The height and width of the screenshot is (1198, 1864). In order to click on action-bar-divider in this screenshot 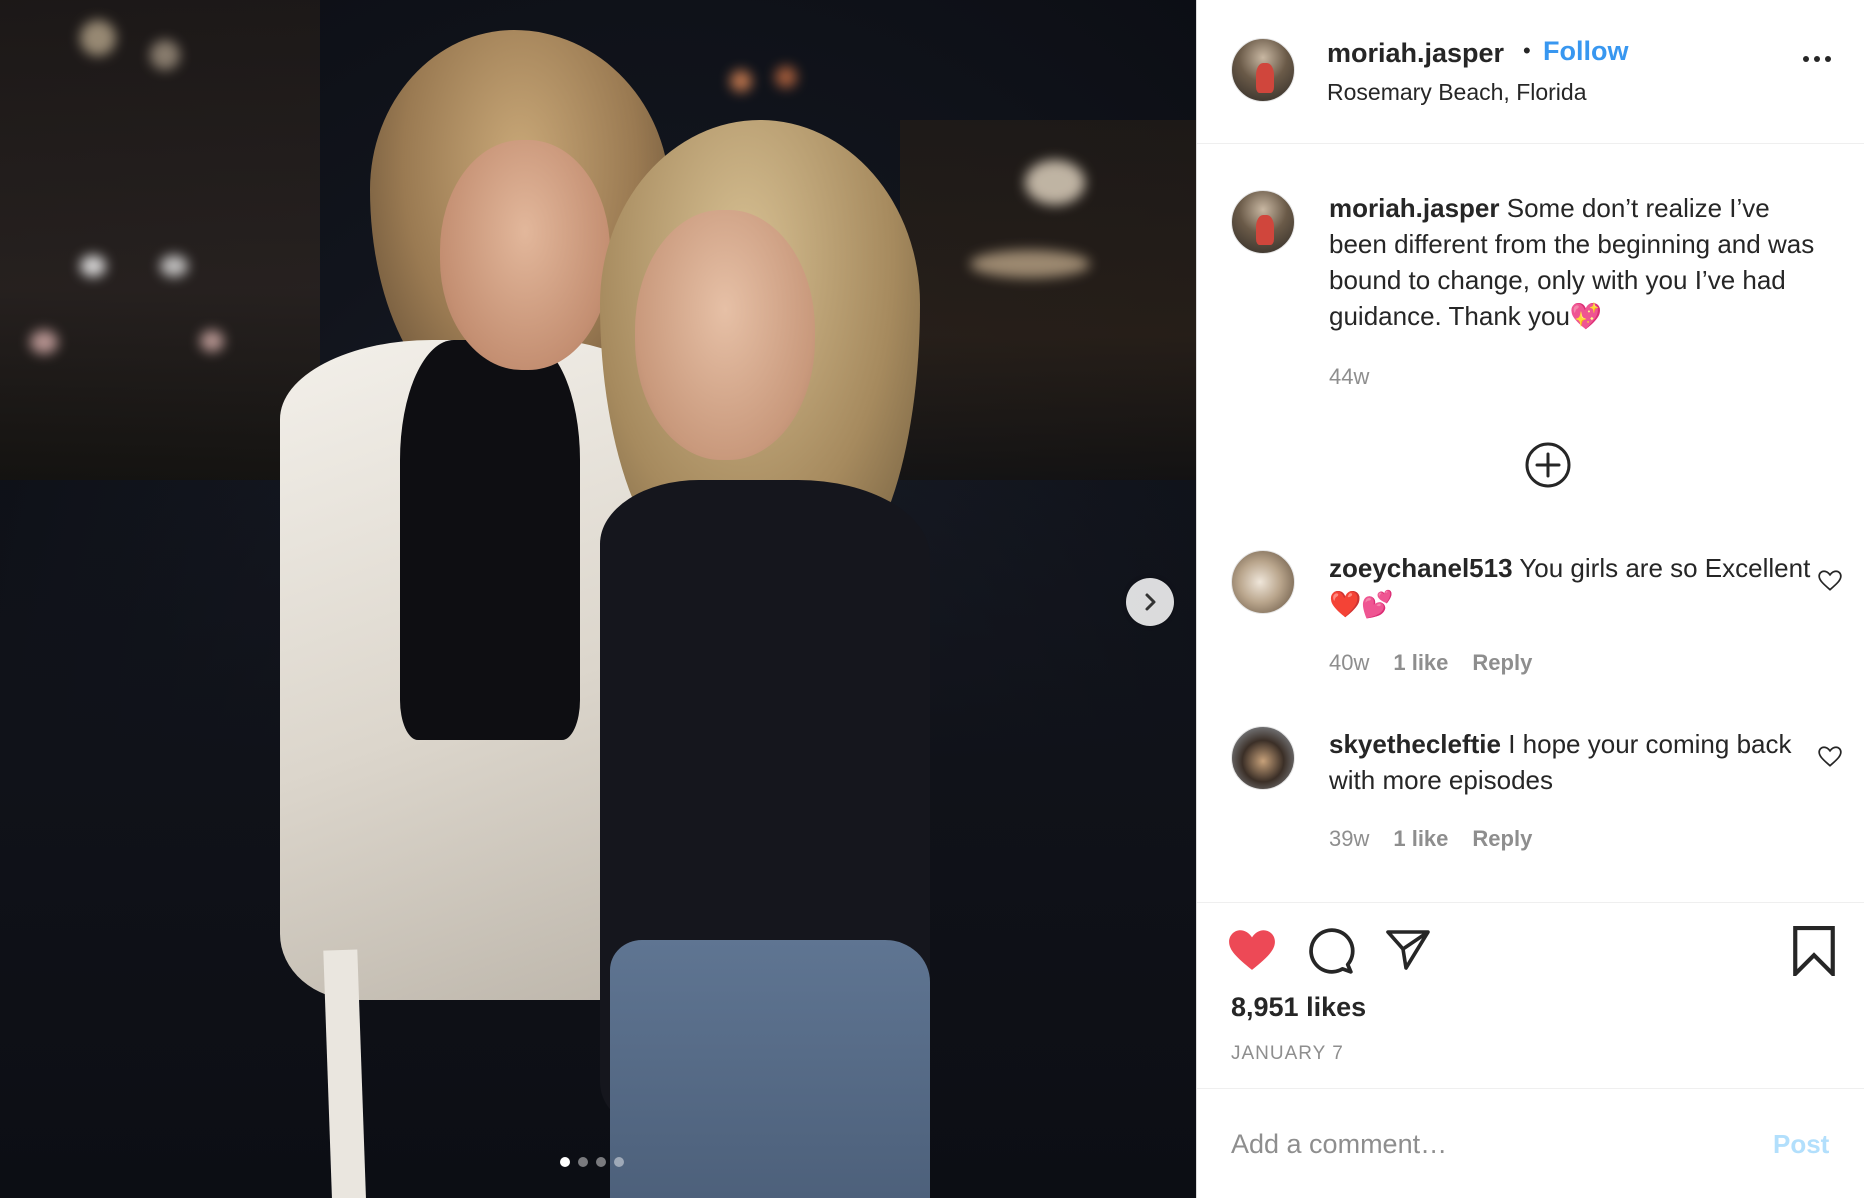, I will do `click(1530, 902)`.